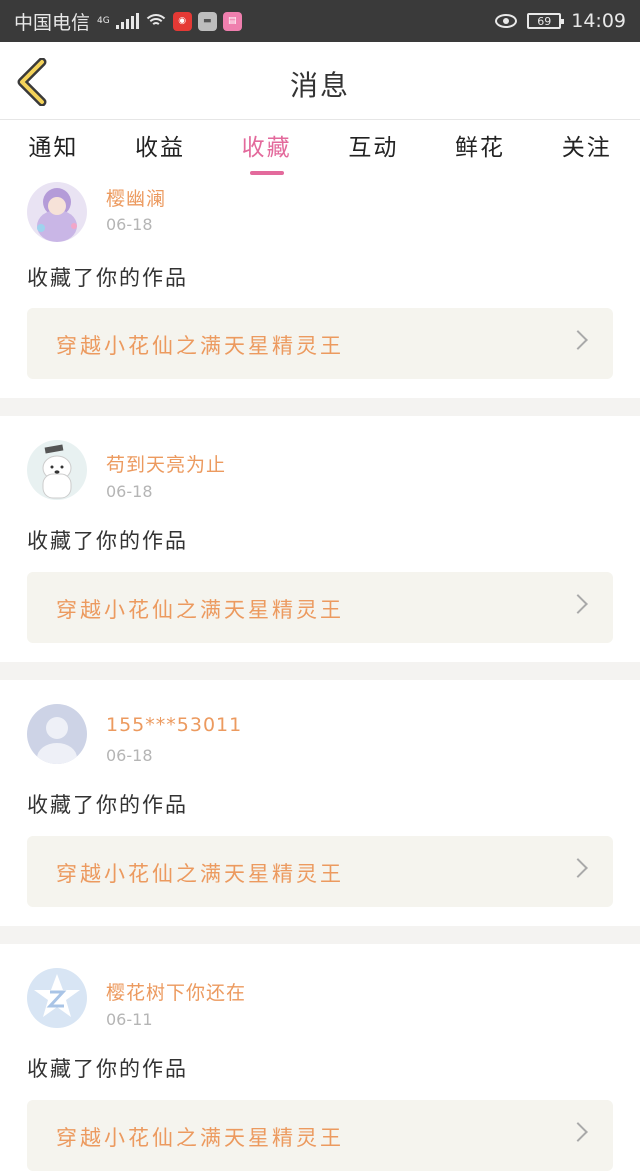 Image resolution: width=640 pixels, height=1171 pixels. I want to click on status-bar: 中国电信 4G ◉ ▬ ▤ 69 14:09, so click(320, 21).